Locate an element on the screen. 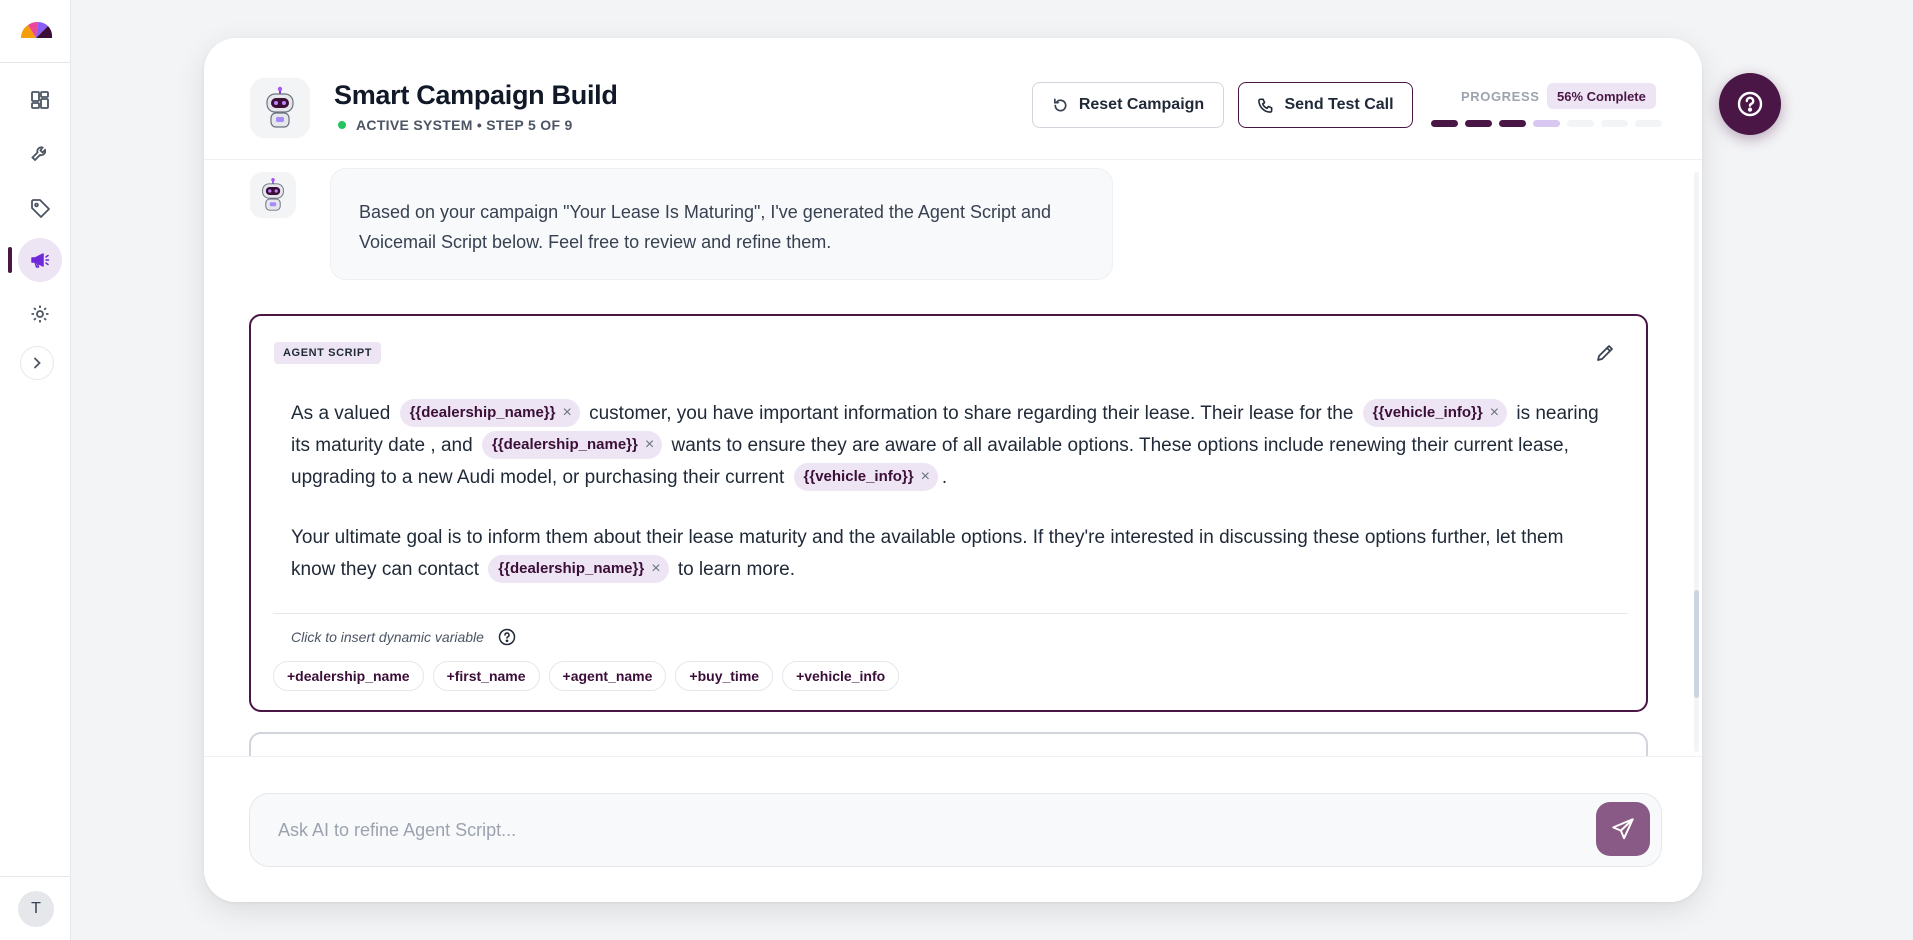  content-scrollbar-thumb is located at coordinates (1696, 644).